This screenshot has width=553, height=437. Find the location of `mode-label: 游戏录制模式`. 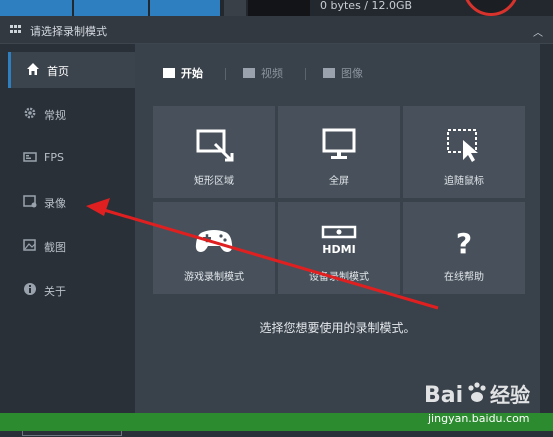

mode-label: 游戏录制模式 is located at coordinates (214, 277).